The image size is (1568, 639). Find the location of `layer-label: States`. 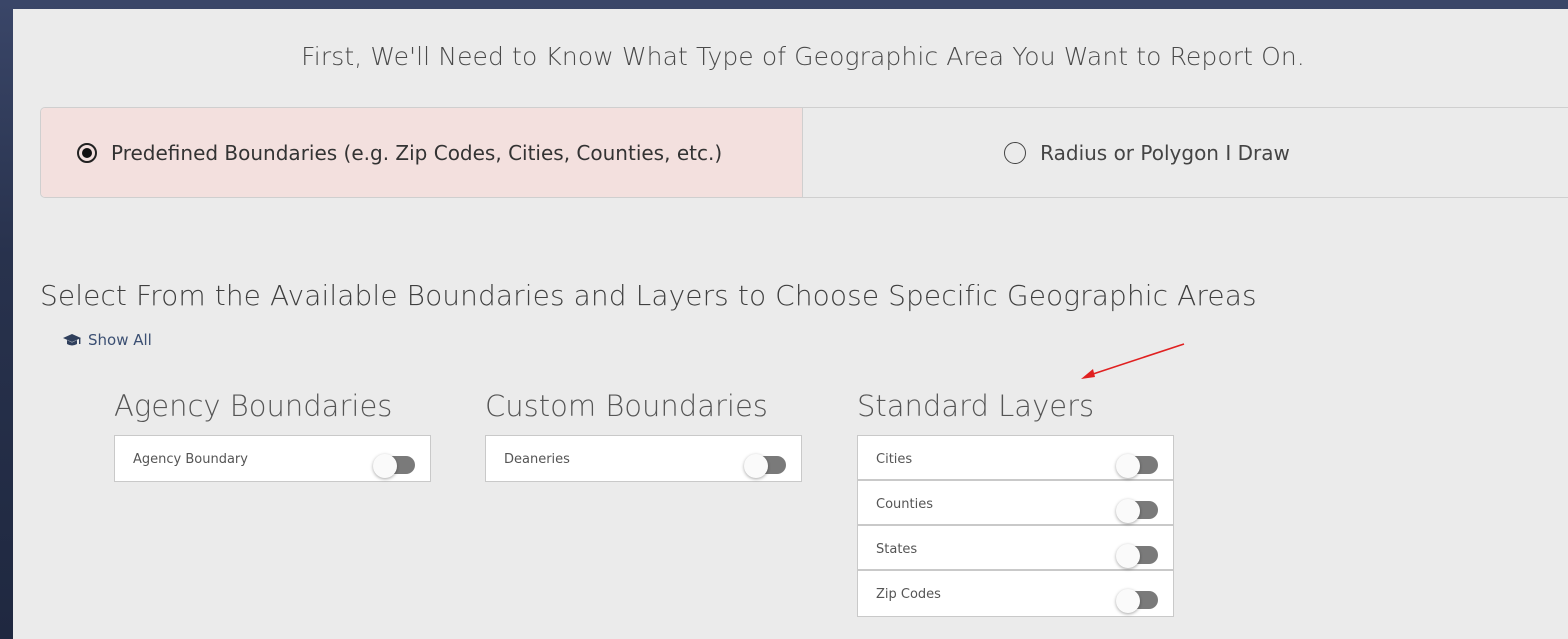

layer-label: States is located at coordinates (897, 549).